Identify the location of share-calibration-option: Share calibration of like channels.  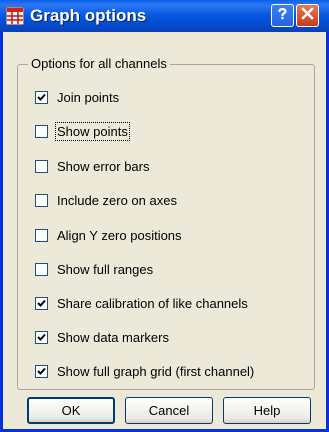
(141, 303).